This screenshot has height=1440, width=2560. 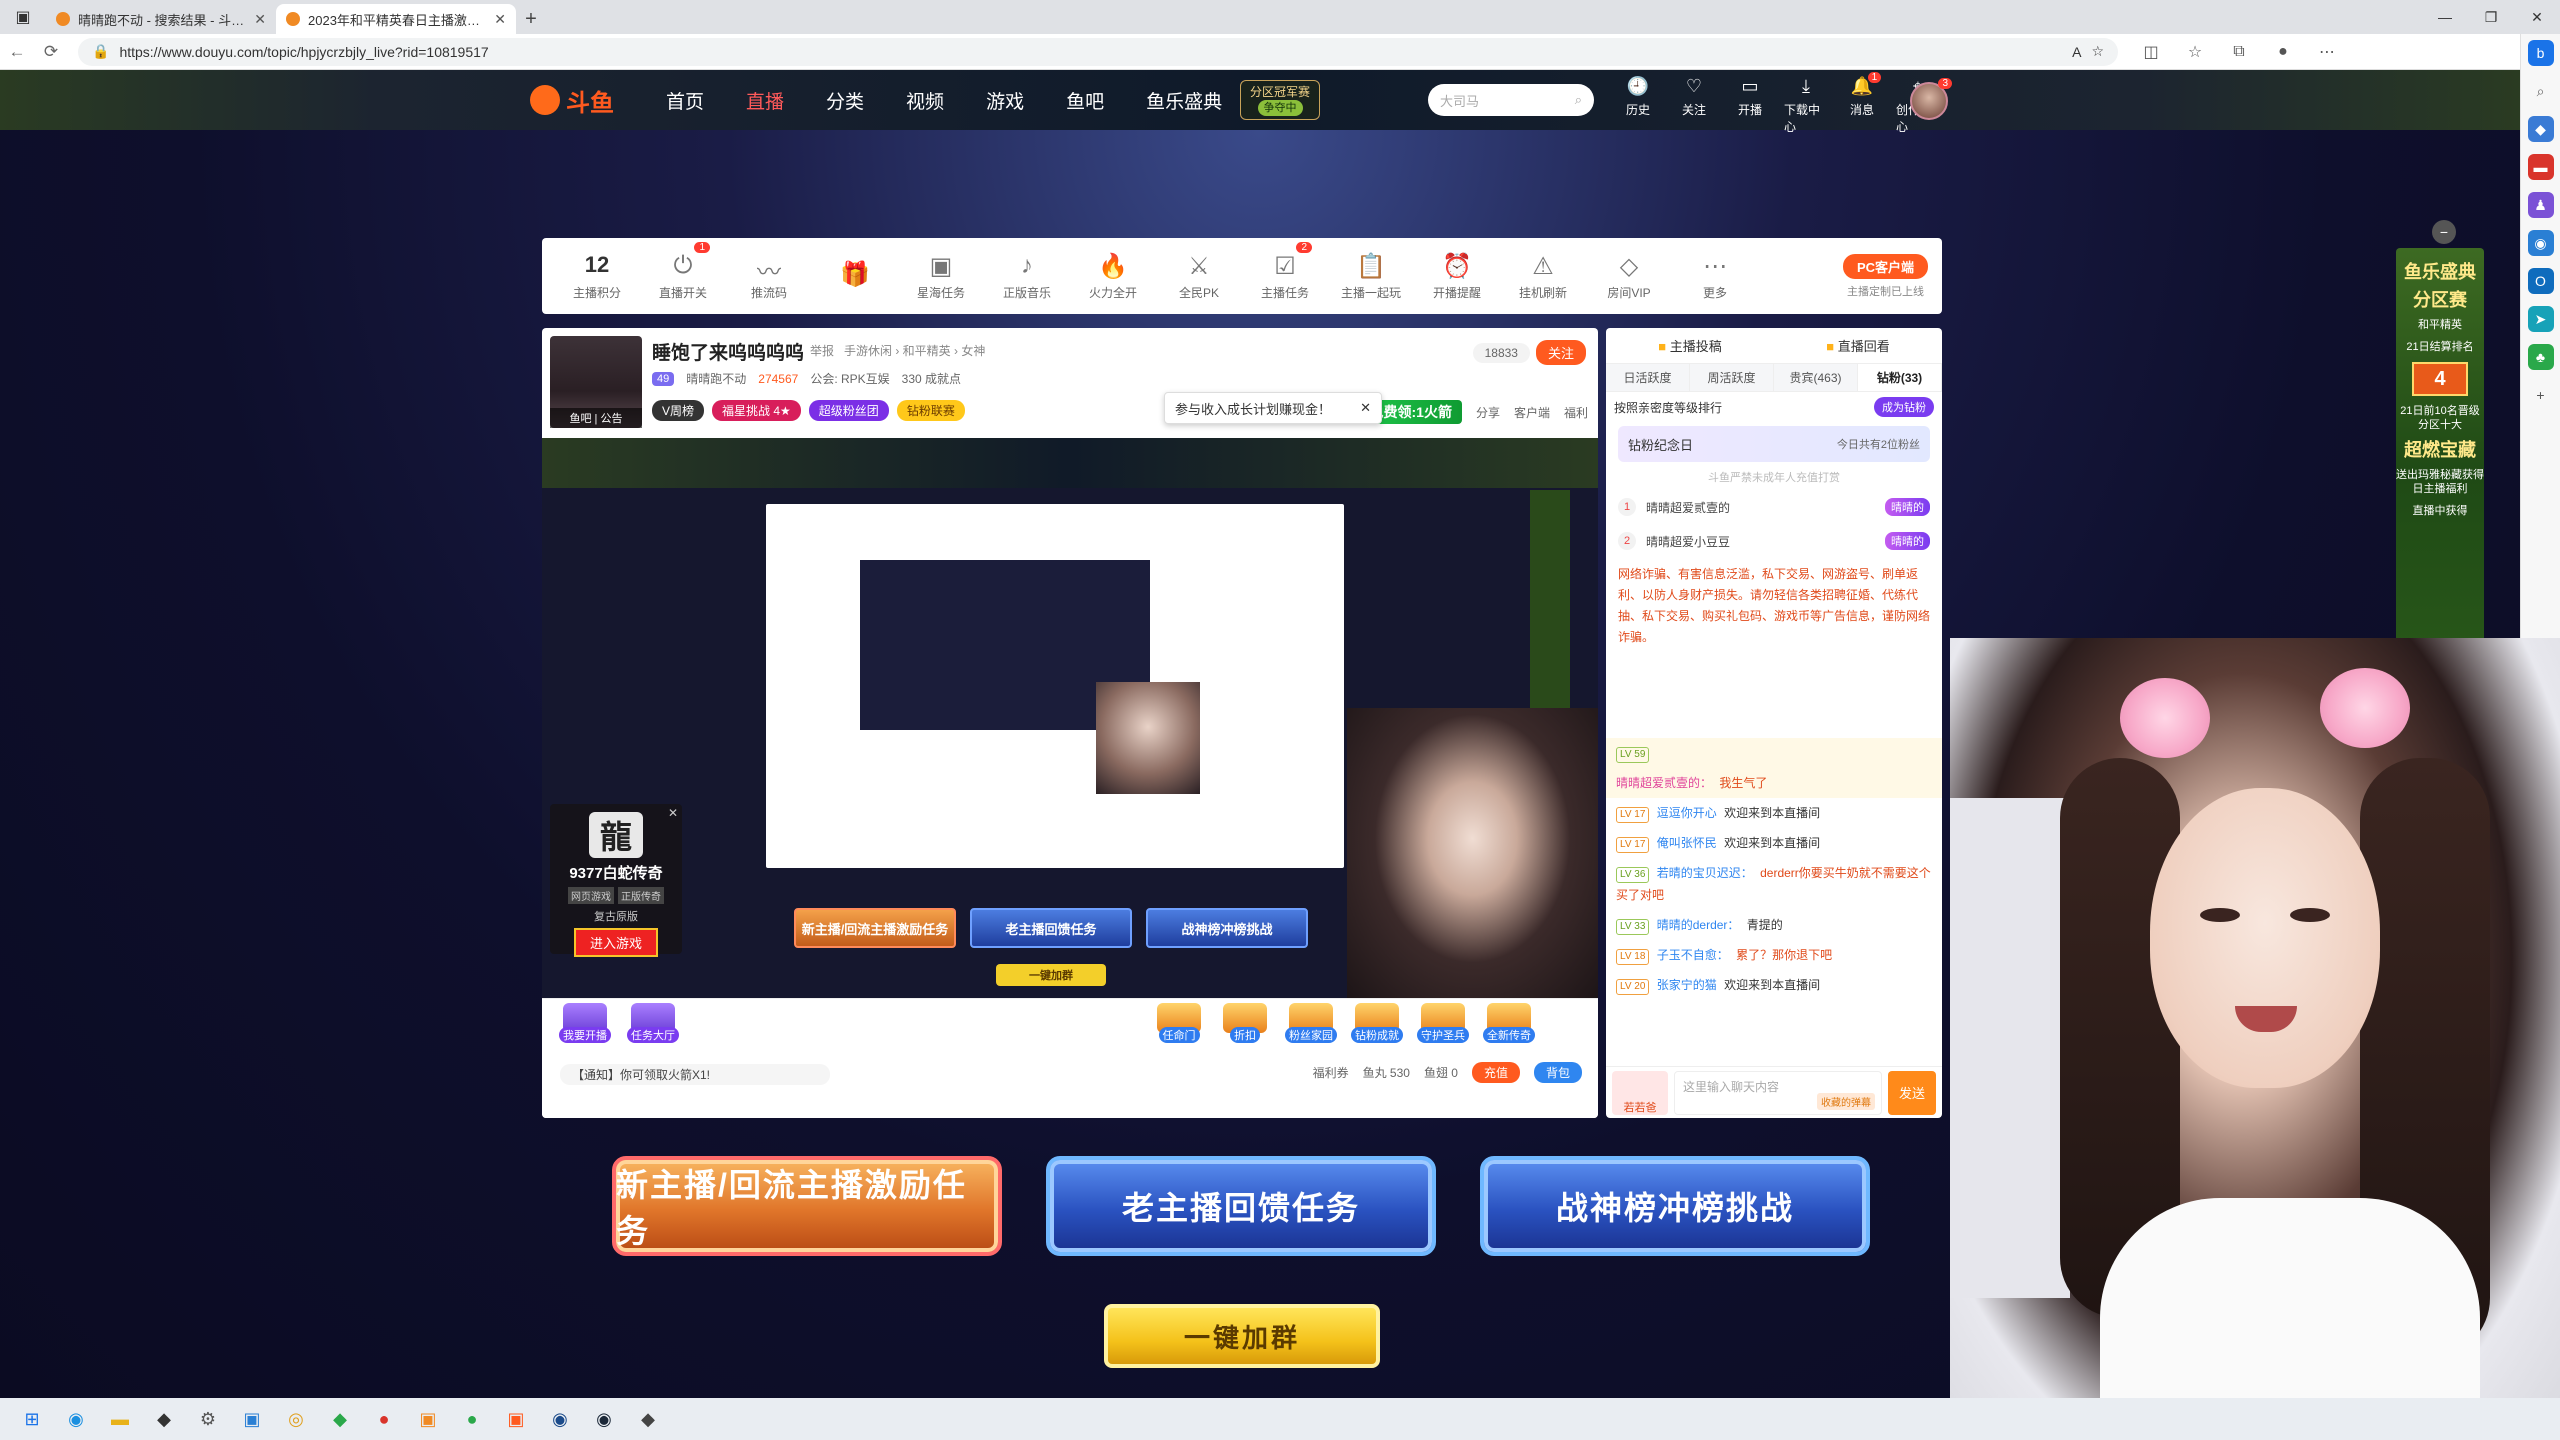 I want to click on copilot-icon: b, so click(x=2540, y=53).